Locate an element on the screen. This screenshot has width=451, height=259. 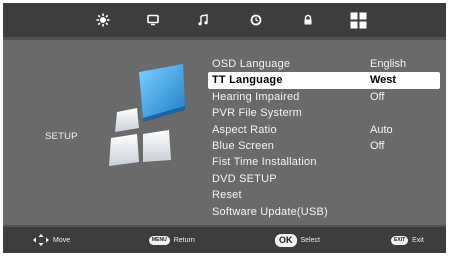
arrow-keys-icon is located at coordinates (41, 240).